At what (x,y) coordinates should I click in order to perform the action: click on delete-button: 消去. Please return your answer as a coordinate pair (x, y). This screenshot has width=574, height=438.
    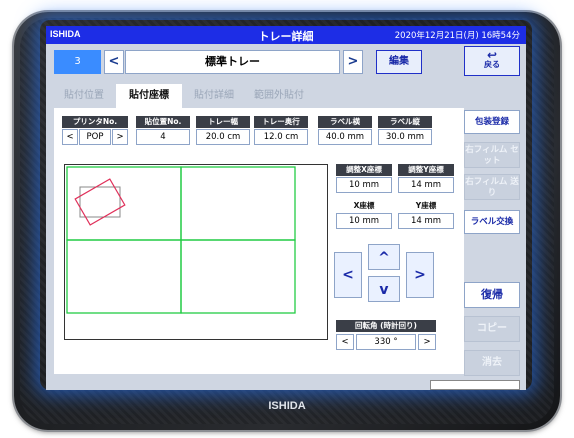
    Looking at the image, I should click on (492, 363).